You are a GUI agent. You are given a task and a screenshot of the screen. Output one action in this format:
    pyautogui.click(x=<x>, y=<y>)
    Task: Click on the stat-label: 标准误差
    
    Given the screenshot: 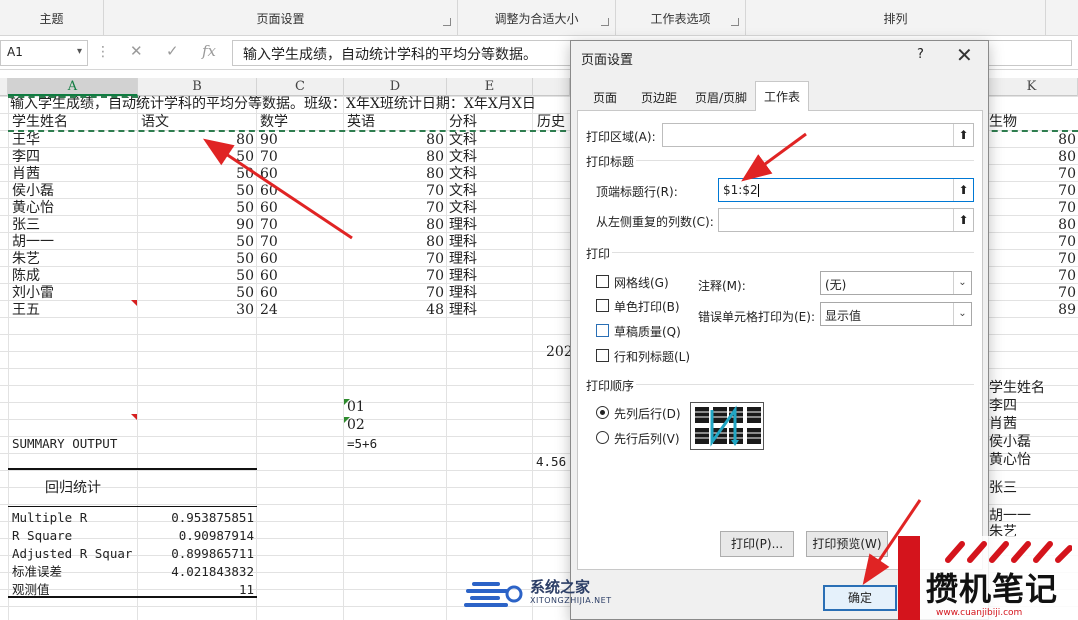 What is the action you would take?
    pyautogui.click(x=74, y=571)
    